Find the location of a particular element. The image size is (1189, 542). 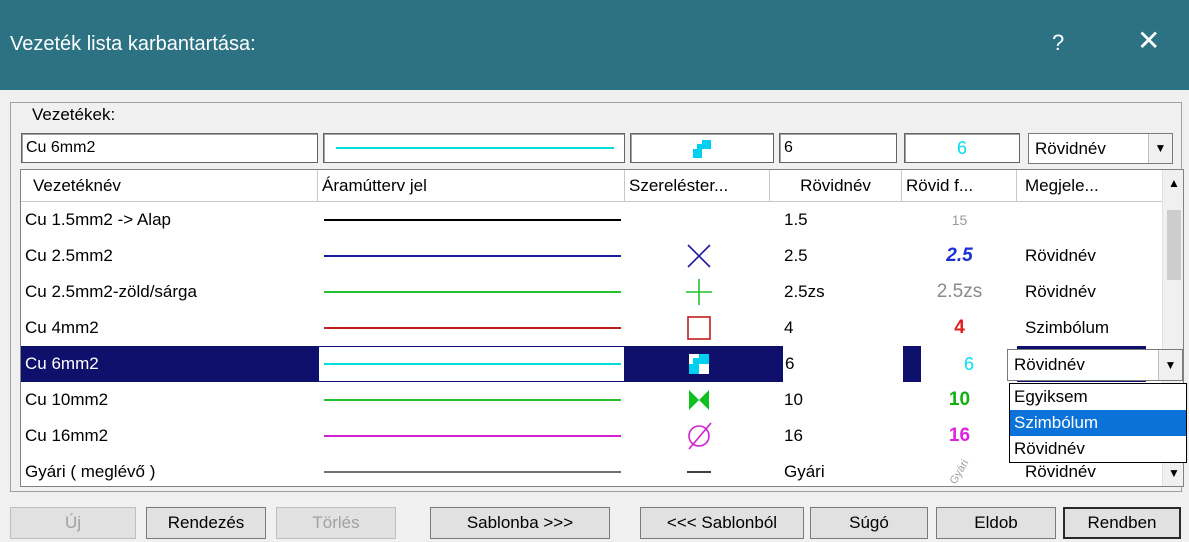

row-name: Cu 2.5mm2 is located at coordinates (69, 255).